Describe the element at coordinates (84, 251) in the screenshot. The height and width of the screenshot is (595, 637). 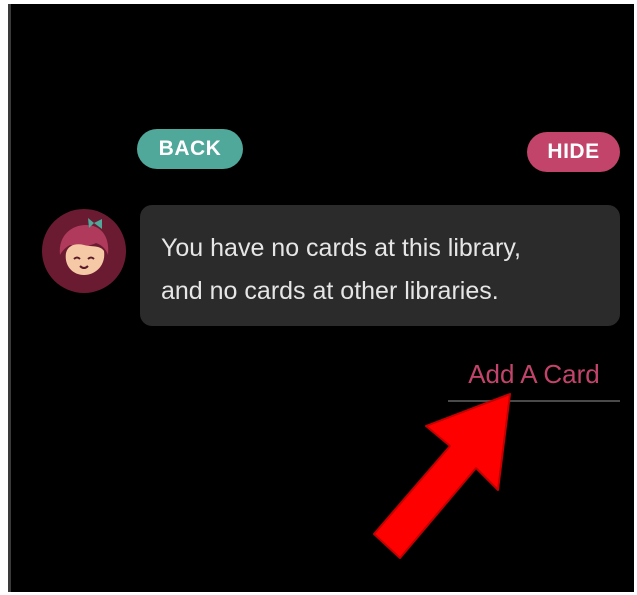
I see `libby-avatar-icon` at that location.